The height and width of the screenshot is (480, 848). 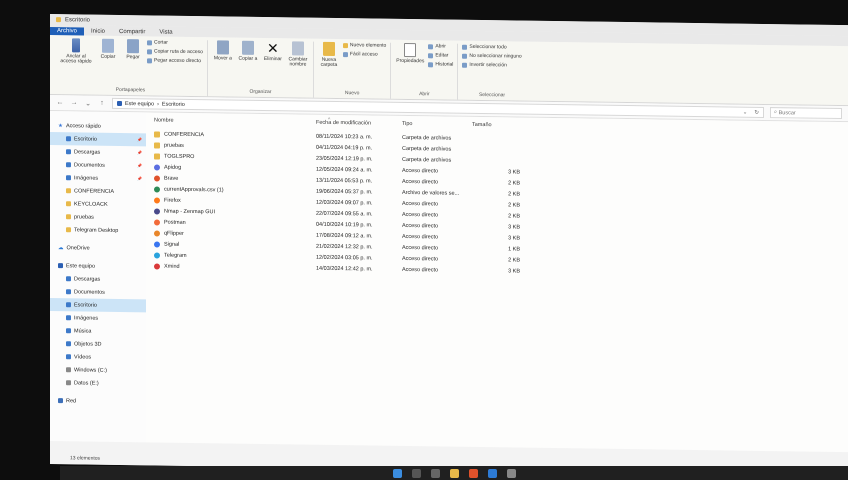 What do you see at coordinates (157, 266) in the screenshot?
I see `xmind-icon` at bounding box center [157, 266].